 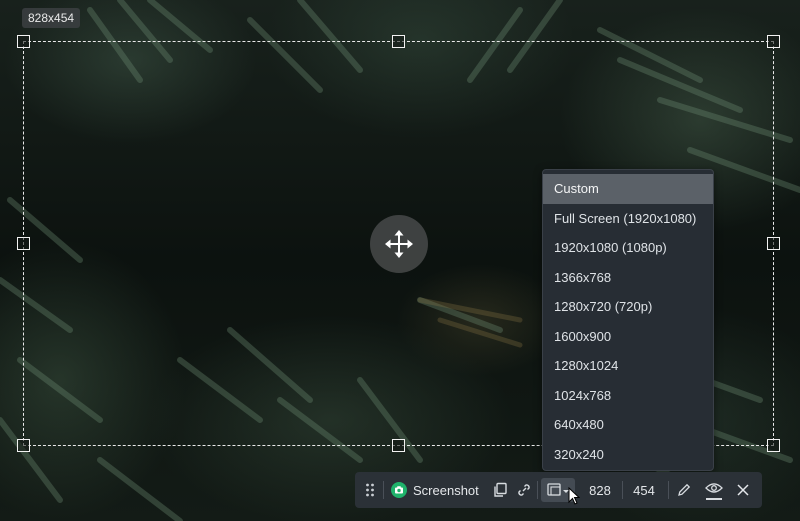 I want to click on dropdown-item-640x480: 640x480, so click(x=628, y=425).